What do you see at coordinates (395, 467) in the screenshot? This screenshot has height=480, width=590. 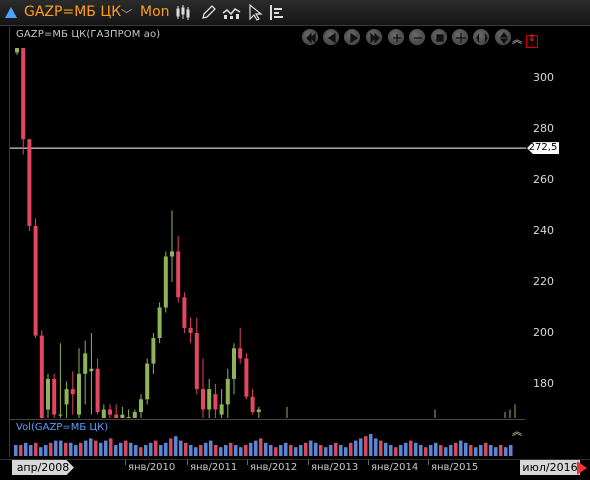 I see `x-tick-label: янв/2014` at bounding box center [395, 467].